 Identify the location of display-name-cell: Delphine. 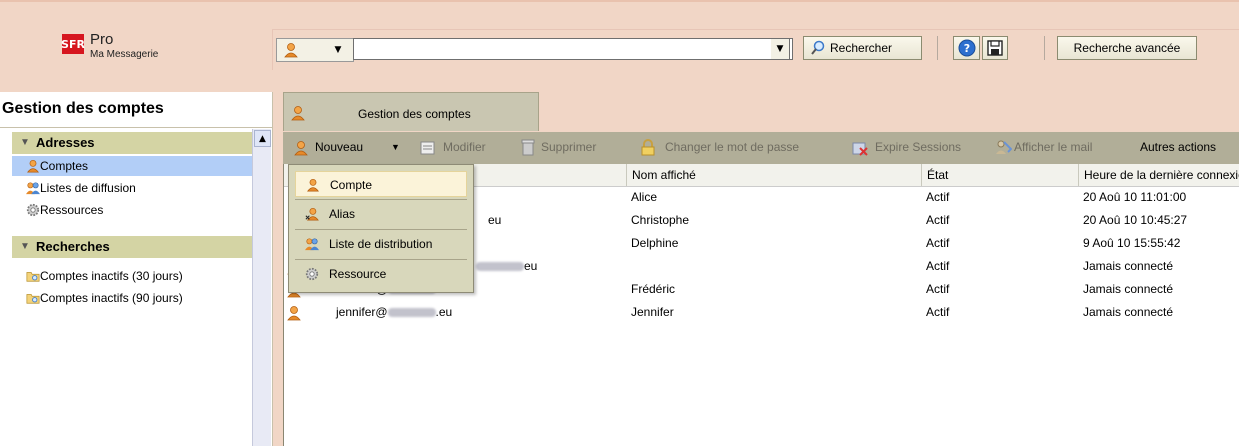
(655, 243).